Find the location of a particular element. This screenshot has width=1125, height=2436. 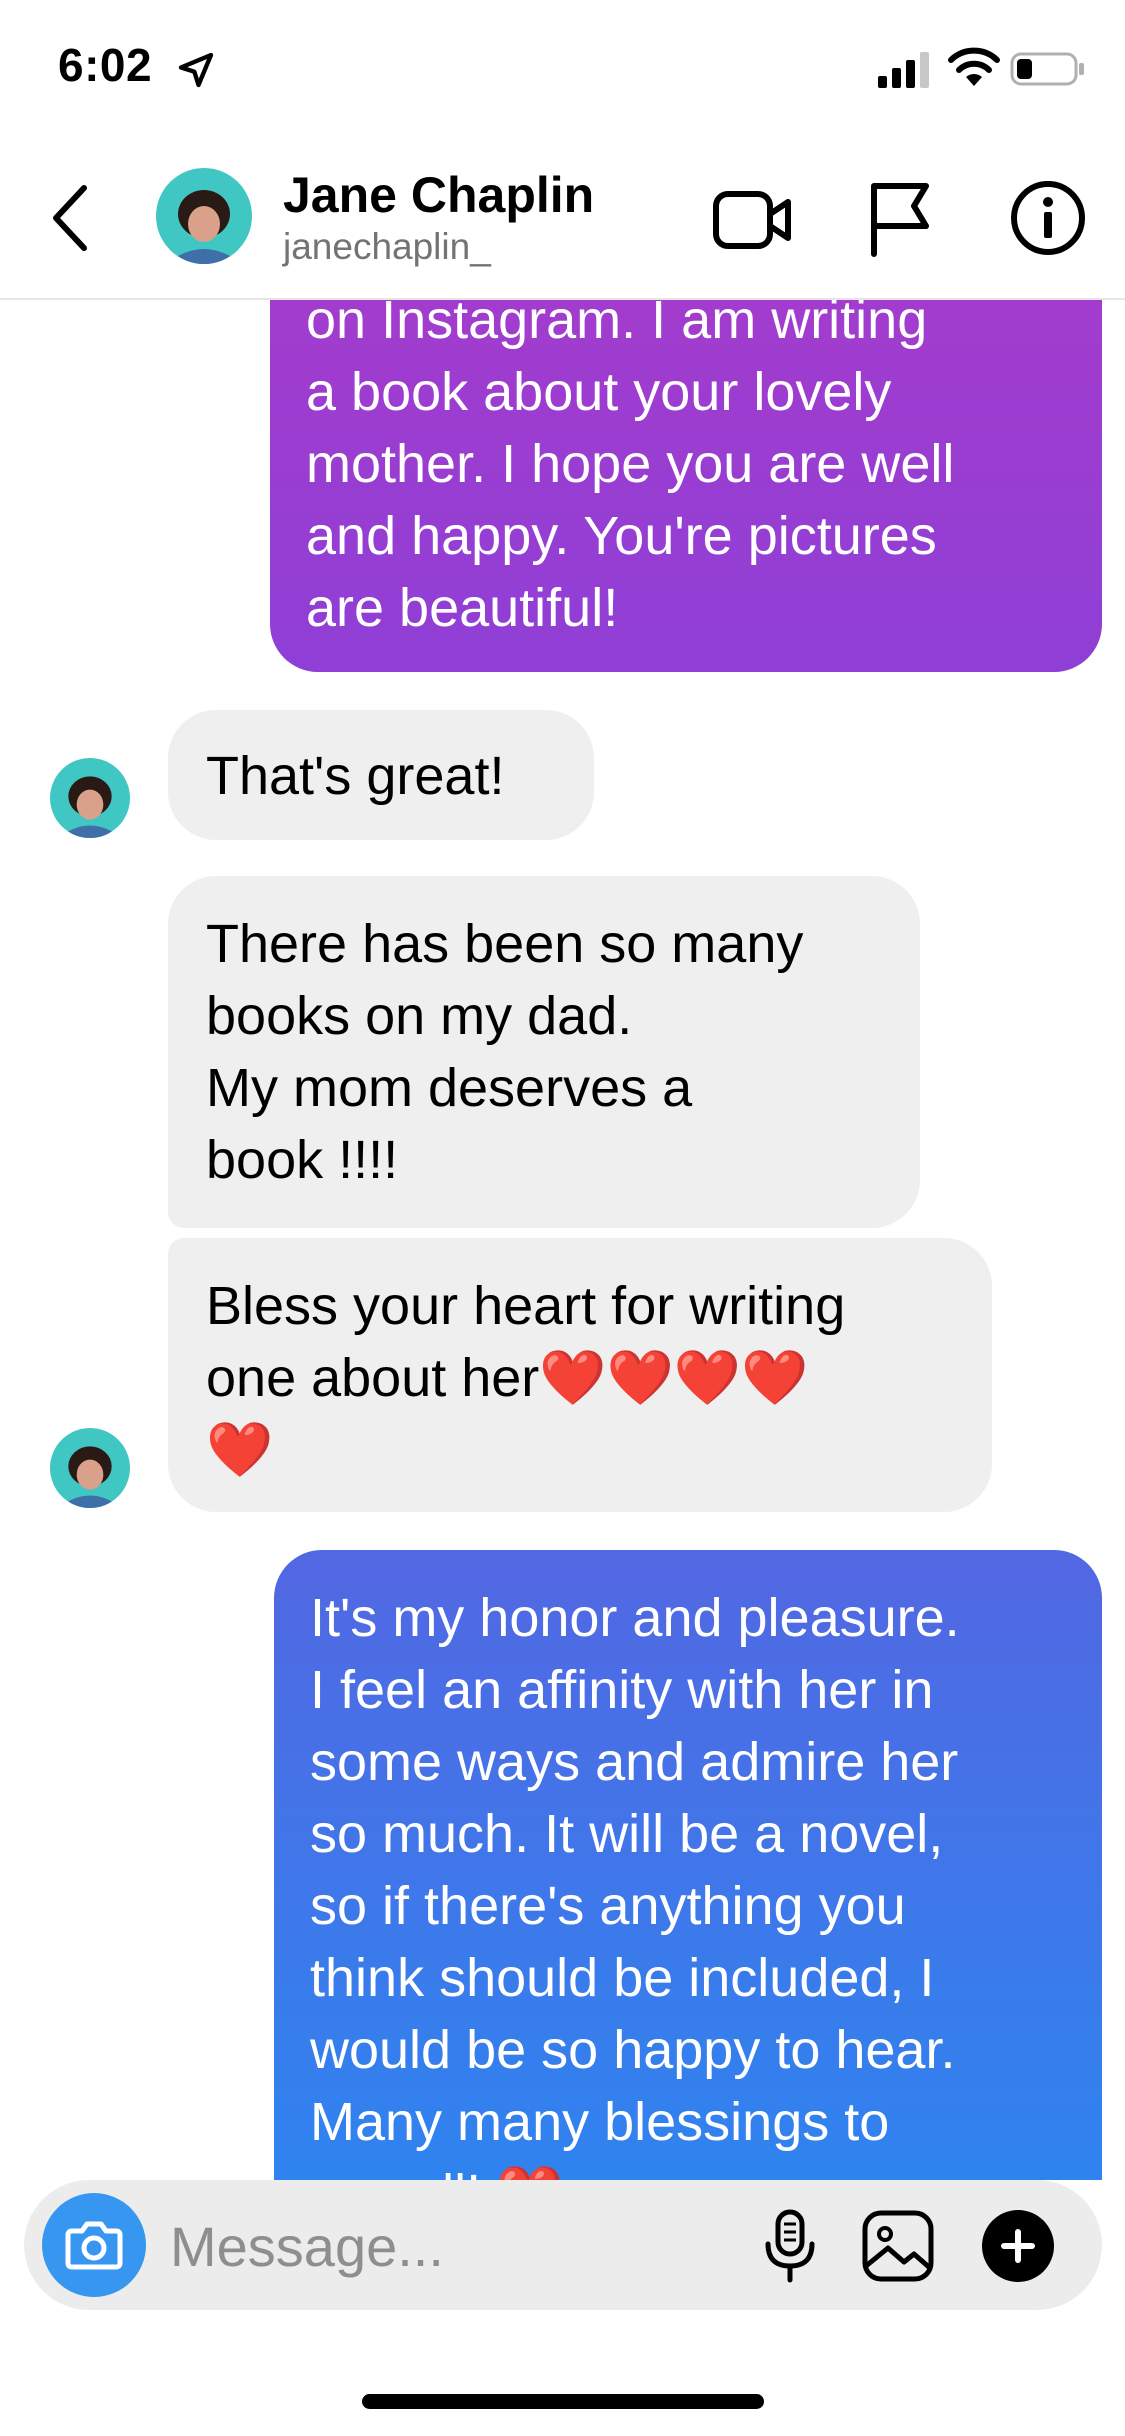

message-input is located at coordinates (460, 2246).